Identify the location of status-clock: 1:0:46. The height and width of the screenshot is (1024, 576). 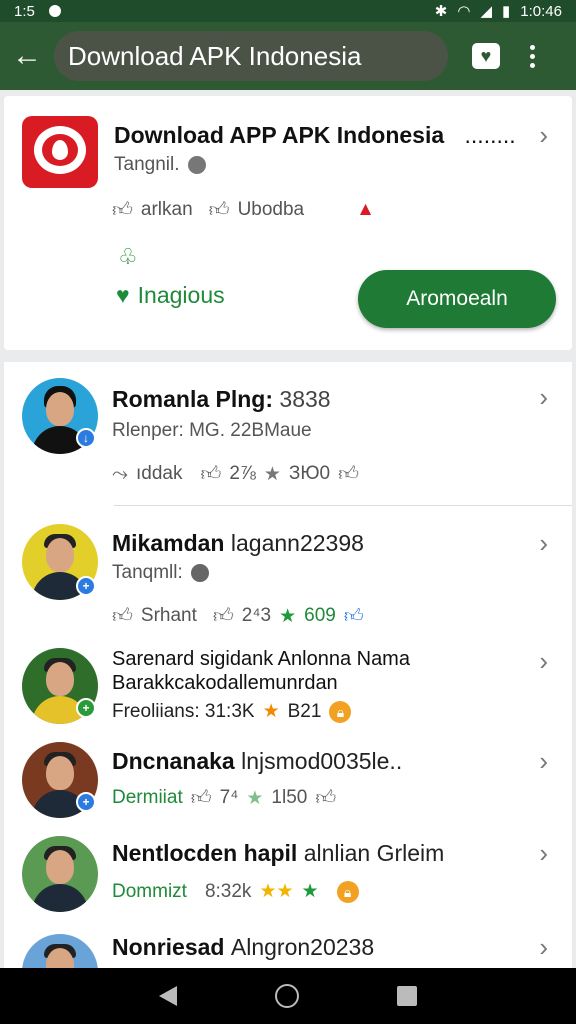
(541, 11).